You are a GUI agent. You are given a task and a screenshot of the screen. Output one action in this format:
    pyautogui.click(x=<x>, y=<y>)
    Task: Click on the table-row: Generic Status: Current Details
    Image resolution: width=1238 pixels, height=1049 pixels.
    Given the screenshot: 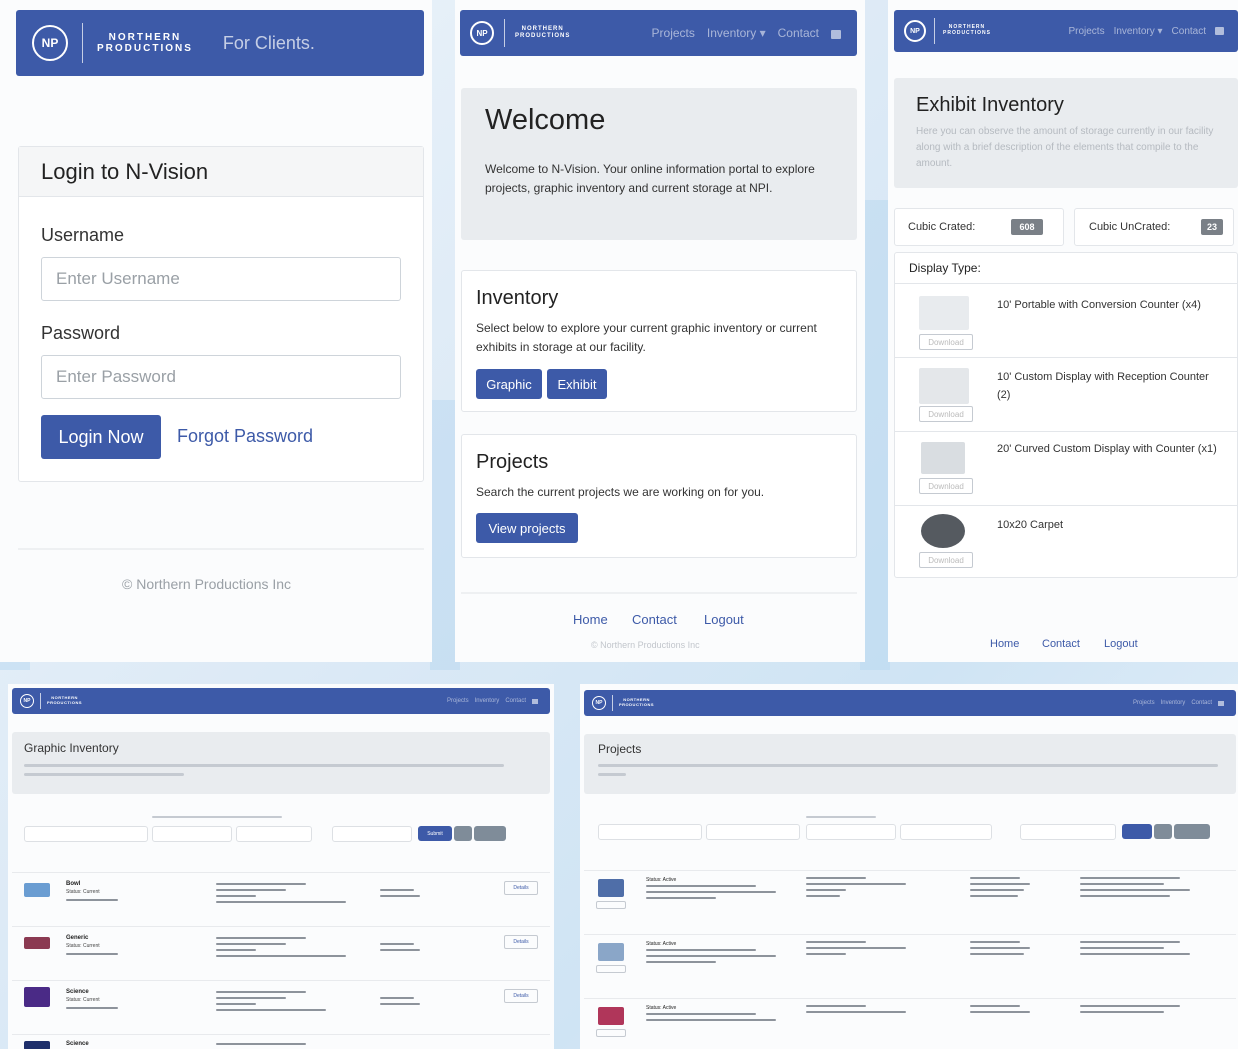 What is the action you would take?
    pyautogui.click(x=281, y=952)
    